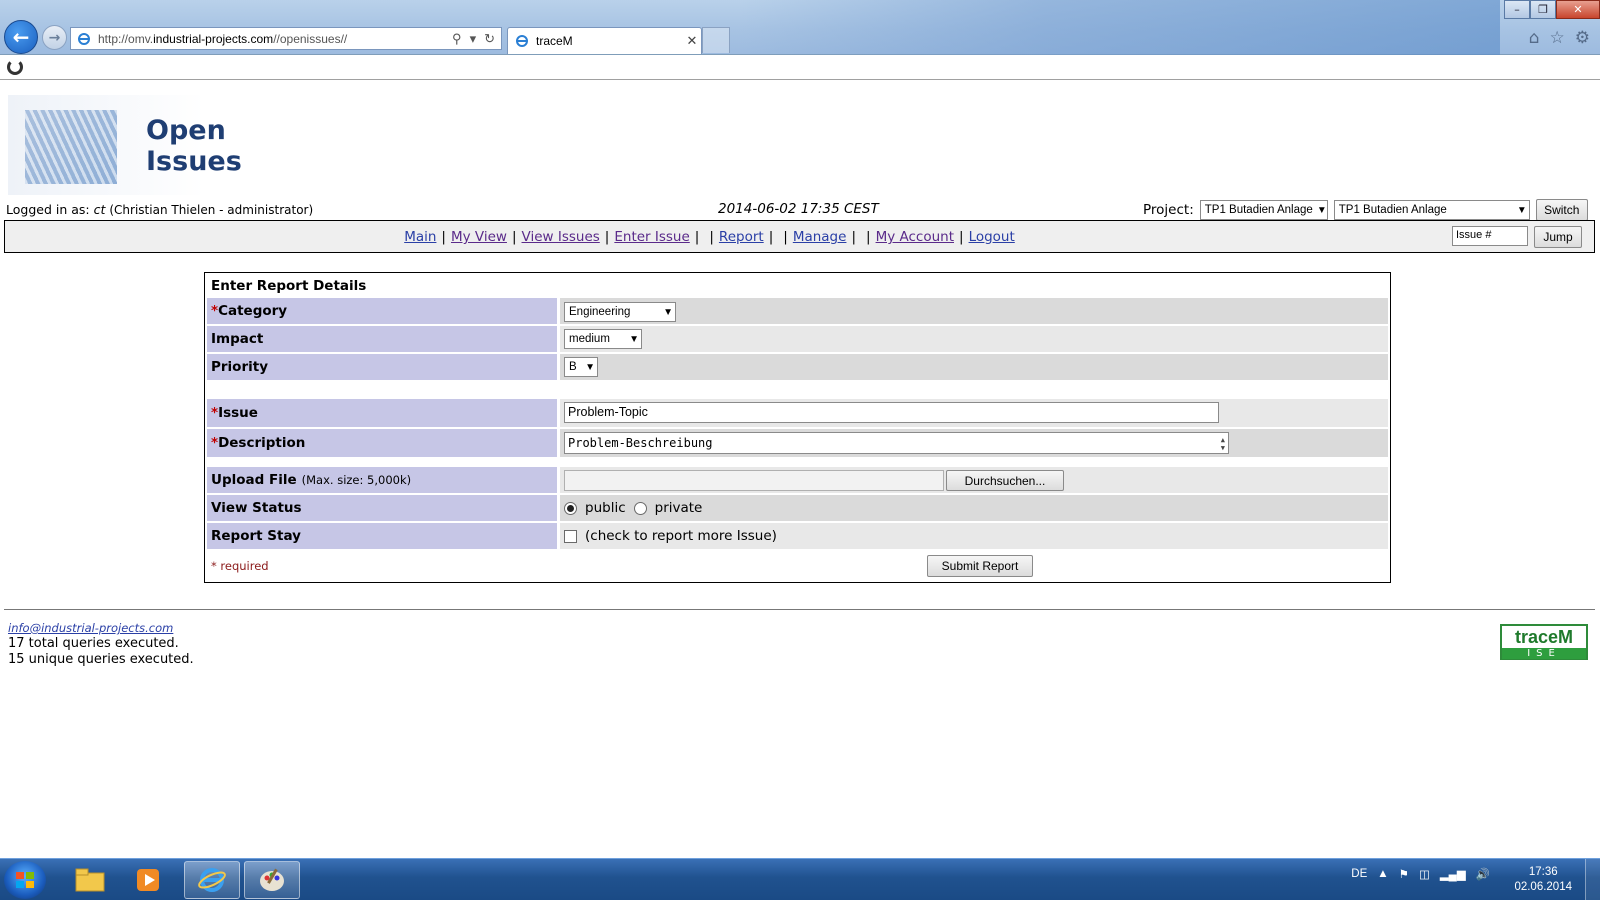 This screenshot has width=1600, height=901. Describe the element at coordinates (561, 237) in the screenshot. I see `menu-view-issues: View Issues` at that location.